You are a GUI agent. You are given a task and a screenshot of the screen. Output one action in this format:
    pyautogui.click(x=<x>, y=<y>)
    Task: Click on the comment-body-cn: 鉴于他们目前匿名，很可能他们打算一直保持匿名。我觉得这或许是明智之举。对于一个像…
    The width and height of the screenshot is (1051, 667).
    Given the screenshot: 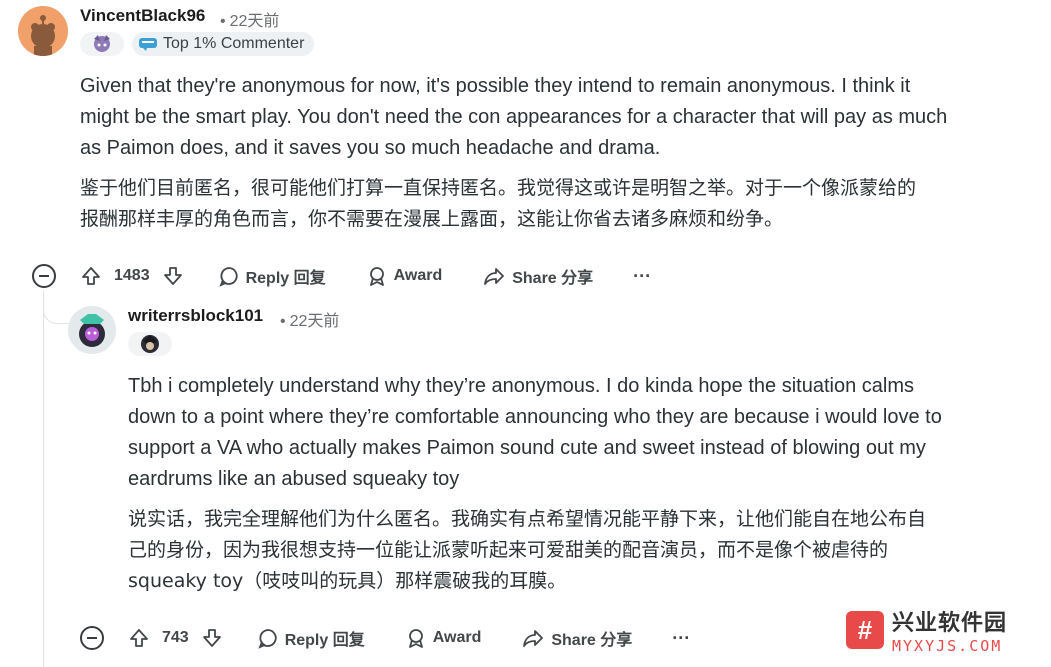 What is the action you would take?
    pyautogui.click(x=498, y=203)
    